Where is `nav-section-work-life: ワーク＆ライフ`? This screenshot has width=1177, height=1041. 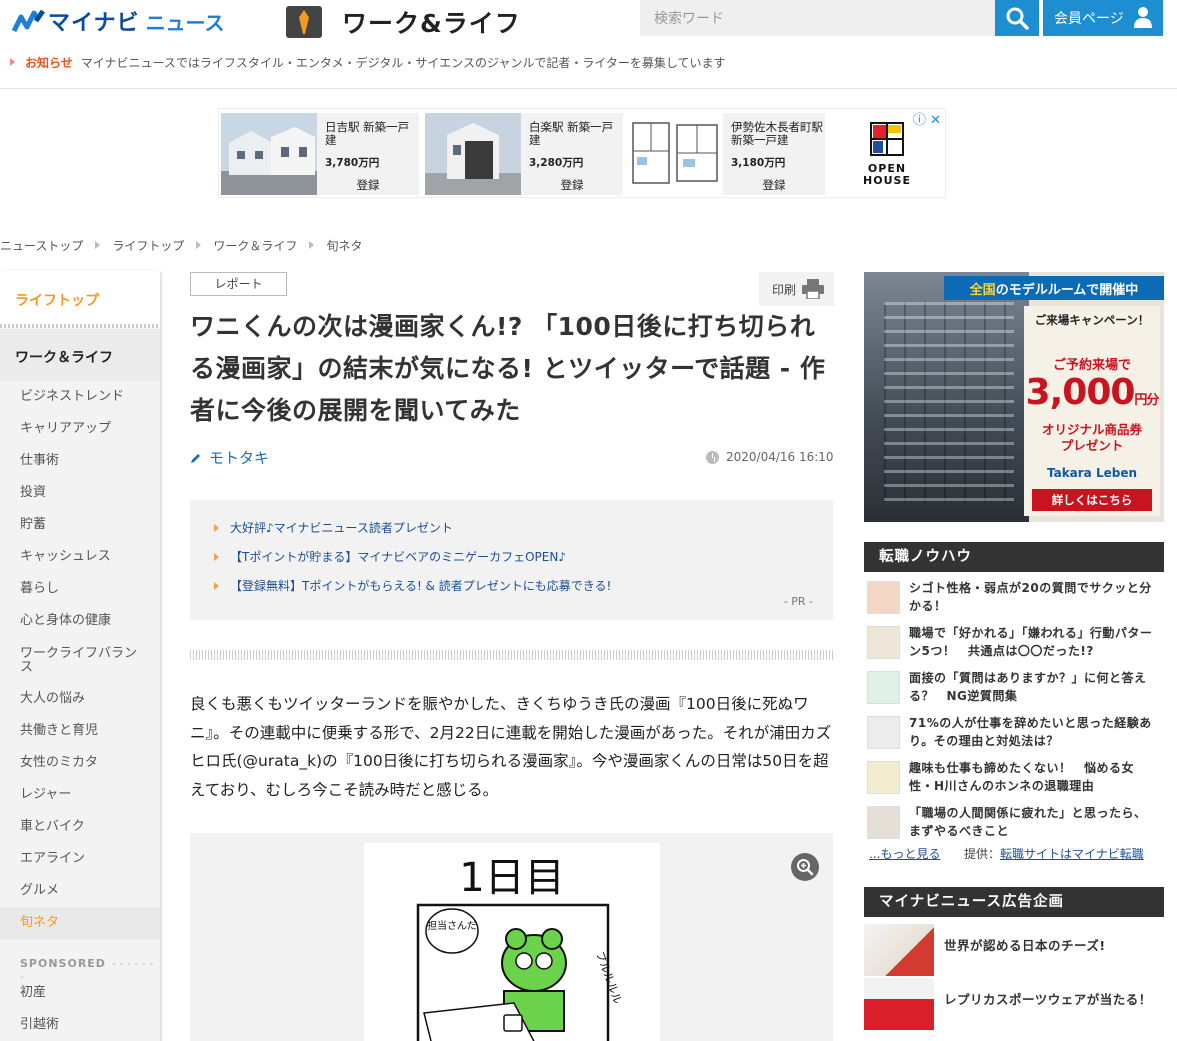 nav-section-work-life: ワーク＆ライフ is located at coordinates (80, 355).